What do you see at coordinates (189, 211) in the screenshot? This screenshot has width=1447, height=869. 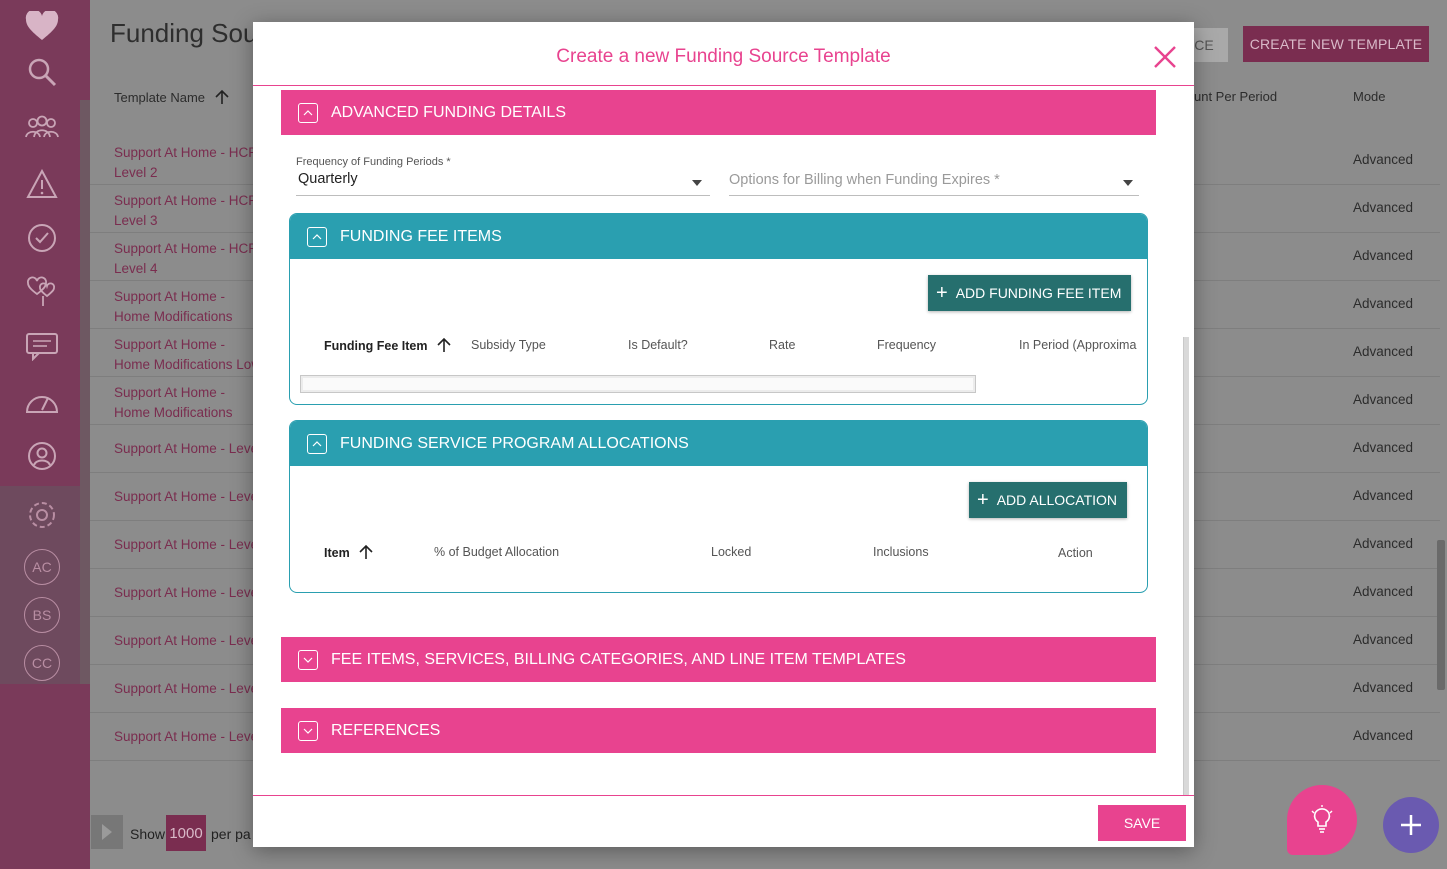 I see `template-name-cell: Support At Home - HCP Level 3` at bounding box center [189, 211].